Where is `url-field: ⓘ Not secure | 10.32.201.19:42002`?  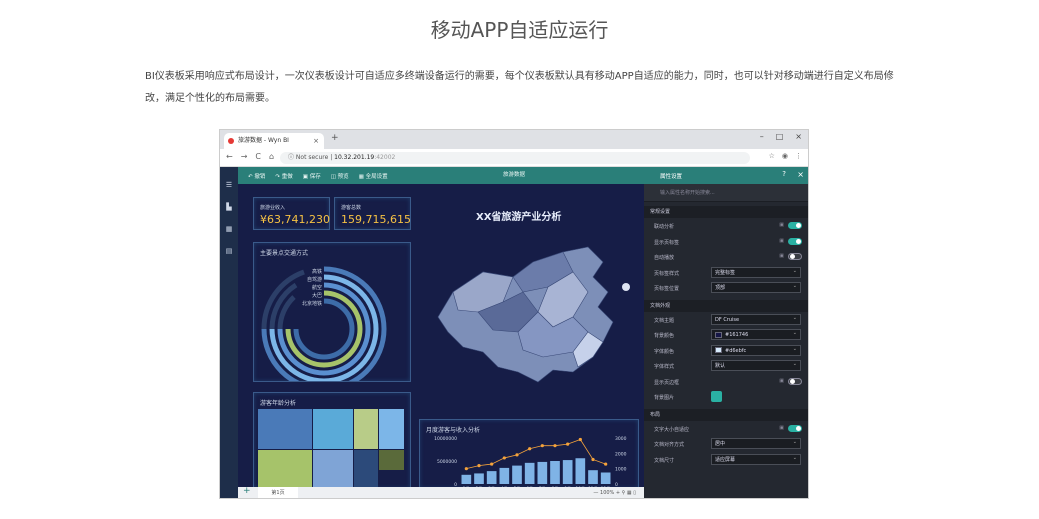 url-field: ⓘ Not secure | 10.32.201.19:42002 is located at coordinates (515, 158).